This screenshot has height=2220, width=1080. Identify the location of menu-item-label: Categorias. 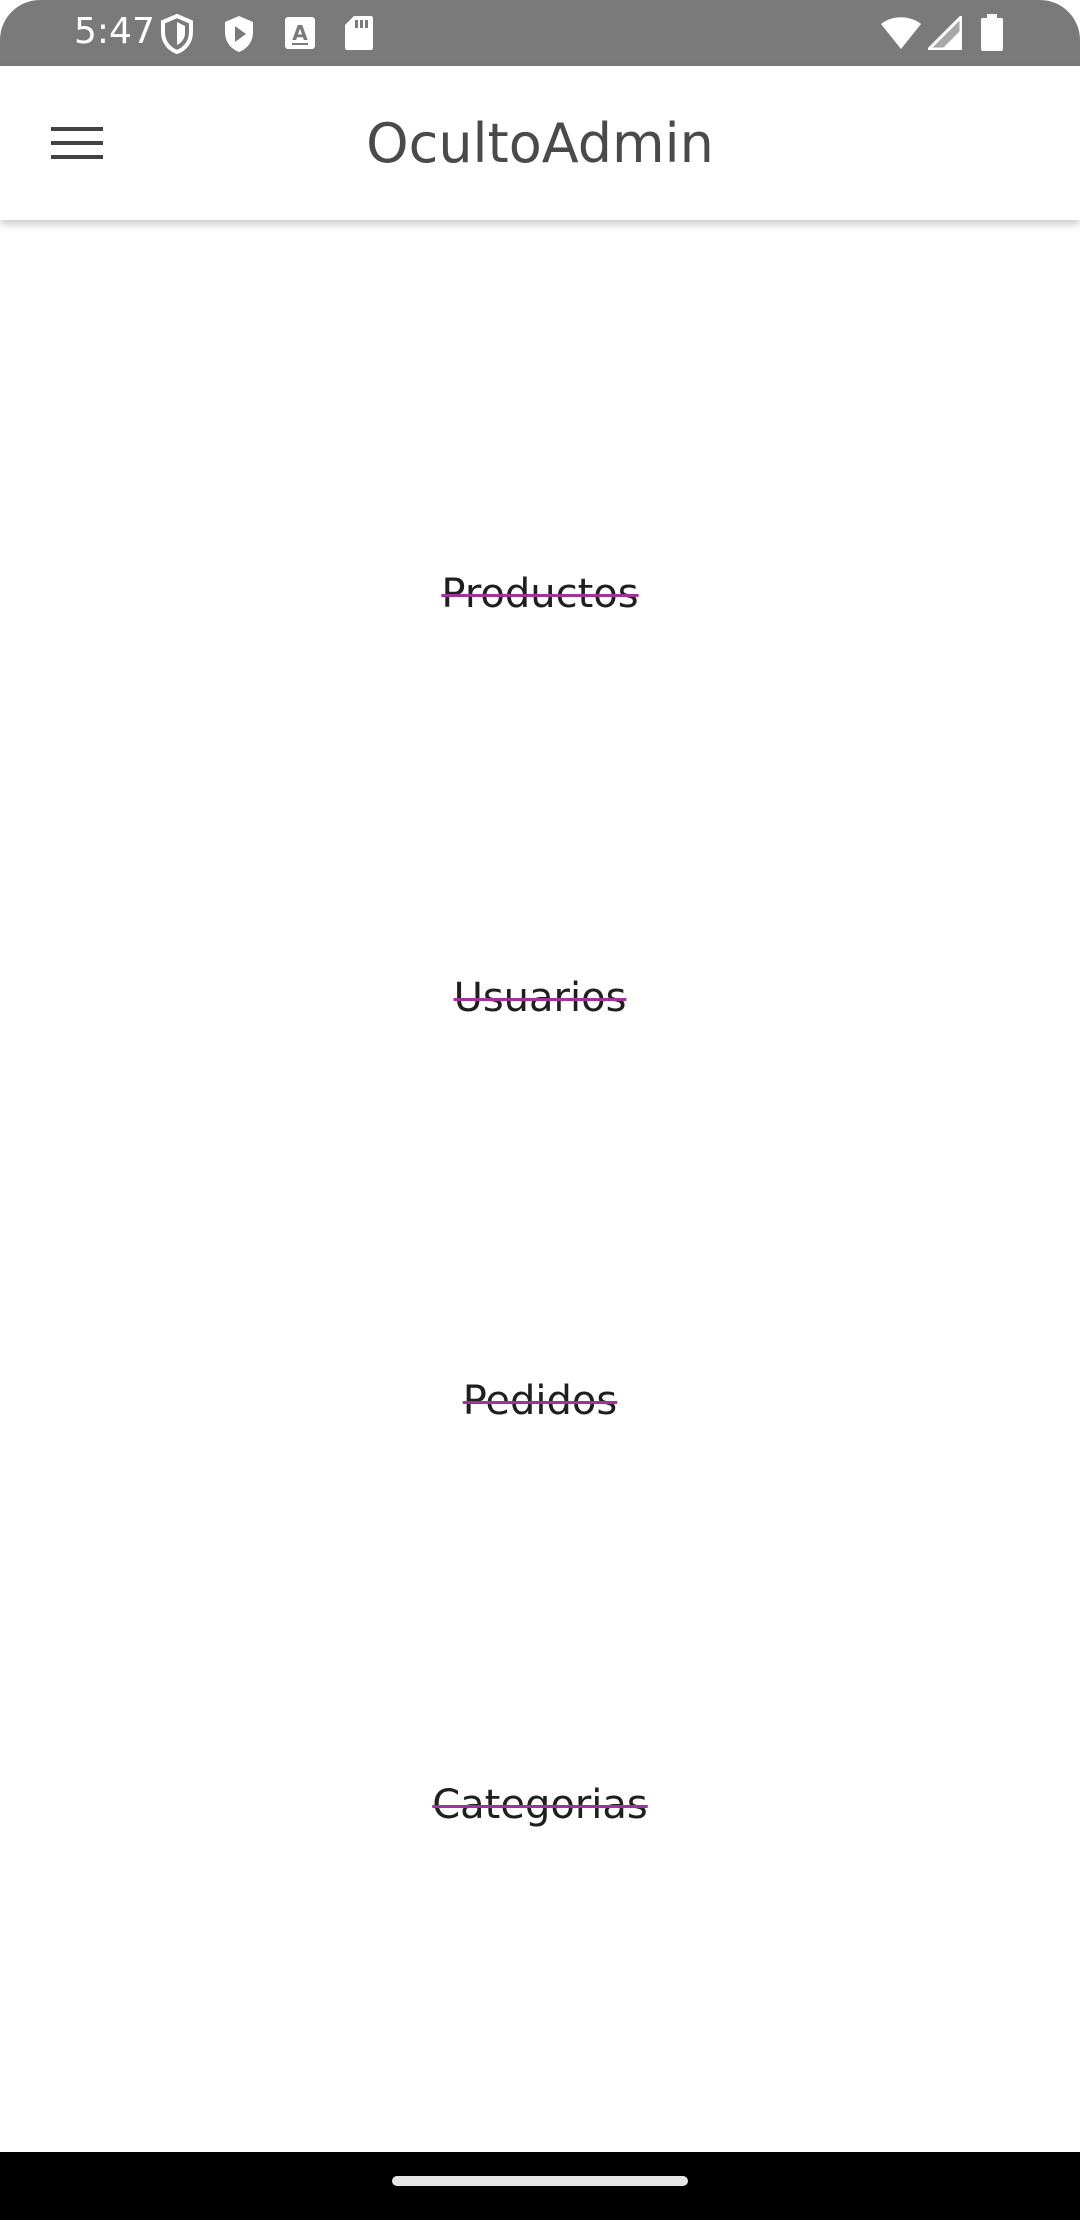
(540, 1805).